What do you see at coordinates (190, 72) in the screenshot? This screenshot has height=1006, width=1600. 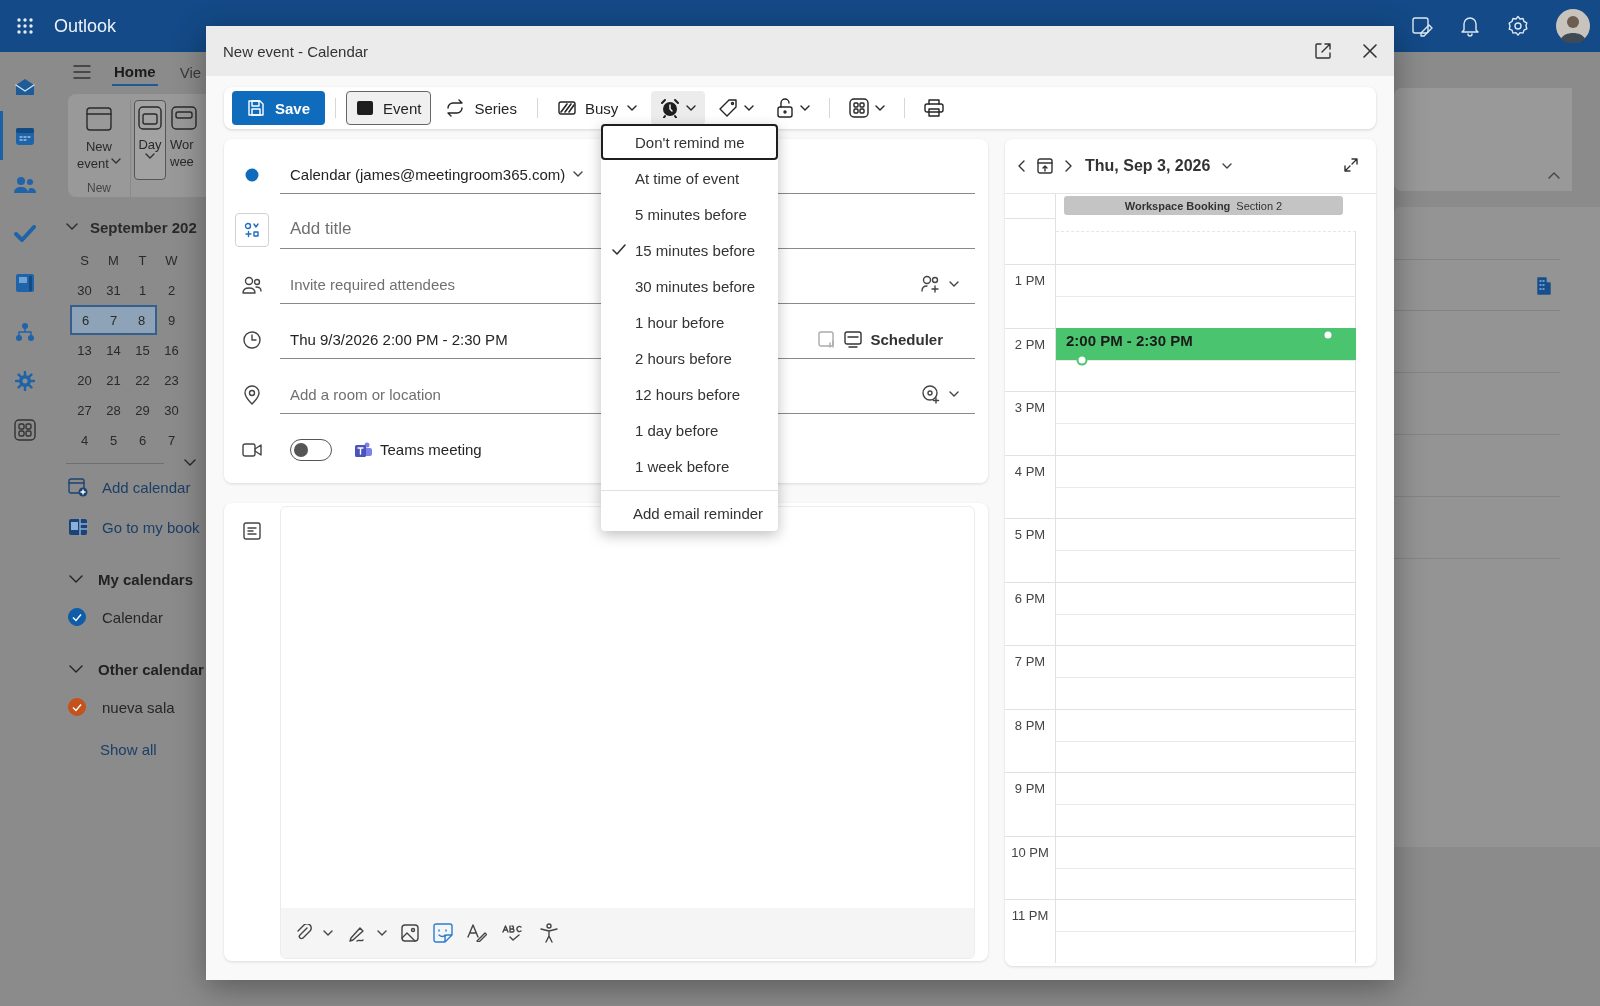 I see `ribbon-tab: Vie` at bounding box center [190, 72].